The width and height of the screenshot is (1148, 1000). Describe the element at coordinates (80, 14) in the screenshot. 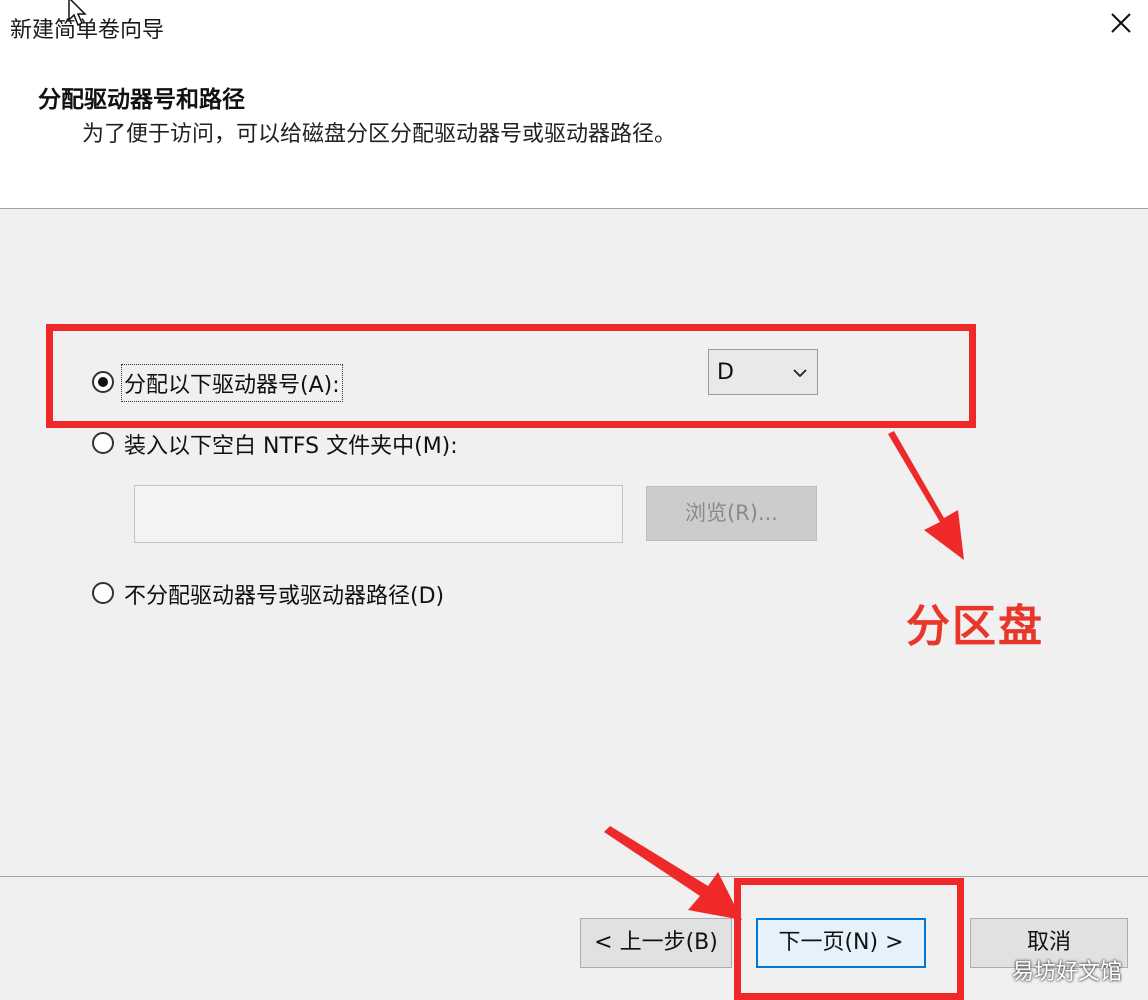

I see `mouse-cursor-icon` at that location.